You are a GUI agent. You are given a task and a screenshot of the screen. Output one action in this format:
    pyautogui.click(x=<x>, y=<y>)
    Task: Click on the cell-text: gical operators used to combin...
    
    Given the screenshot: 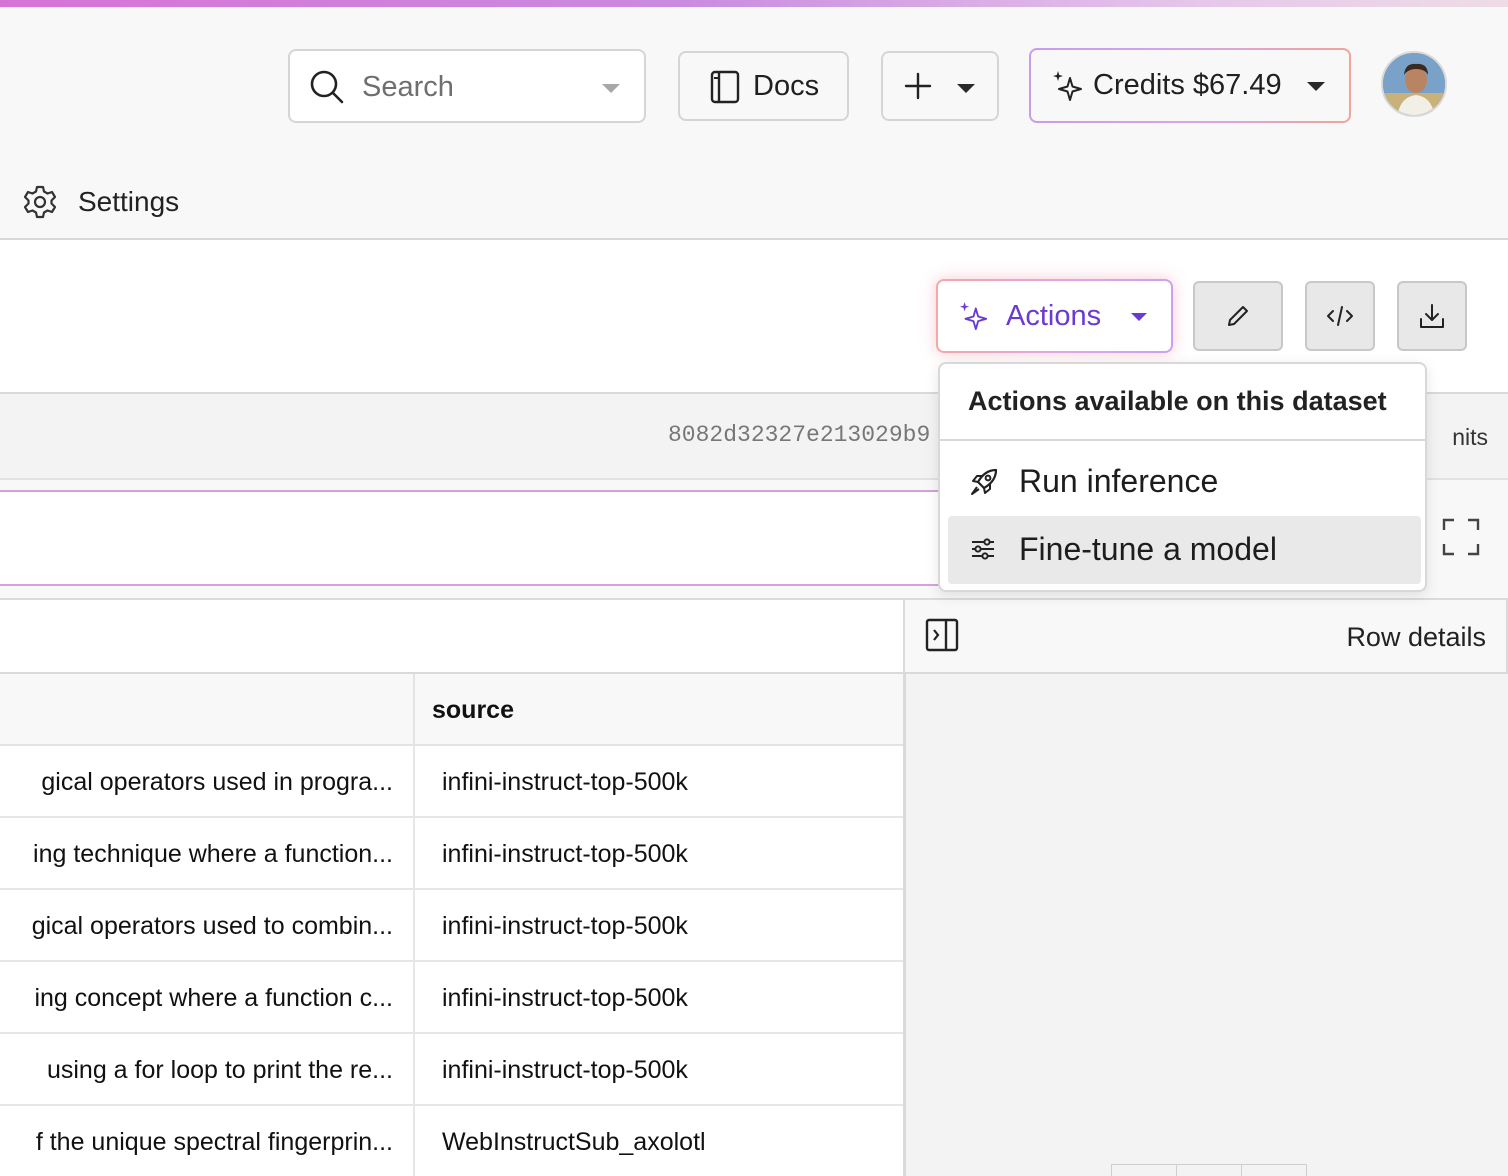 What is the action you would take?
    pyautogui.click(x=212, y=926)
    